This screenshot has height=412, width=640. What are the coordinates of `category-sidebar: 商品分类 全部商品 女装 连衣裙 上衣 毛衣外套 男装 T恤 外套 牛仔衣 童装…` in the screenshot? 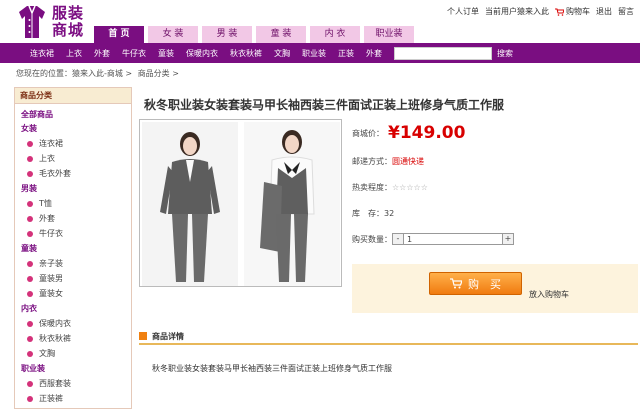 It's located at (73, 248).